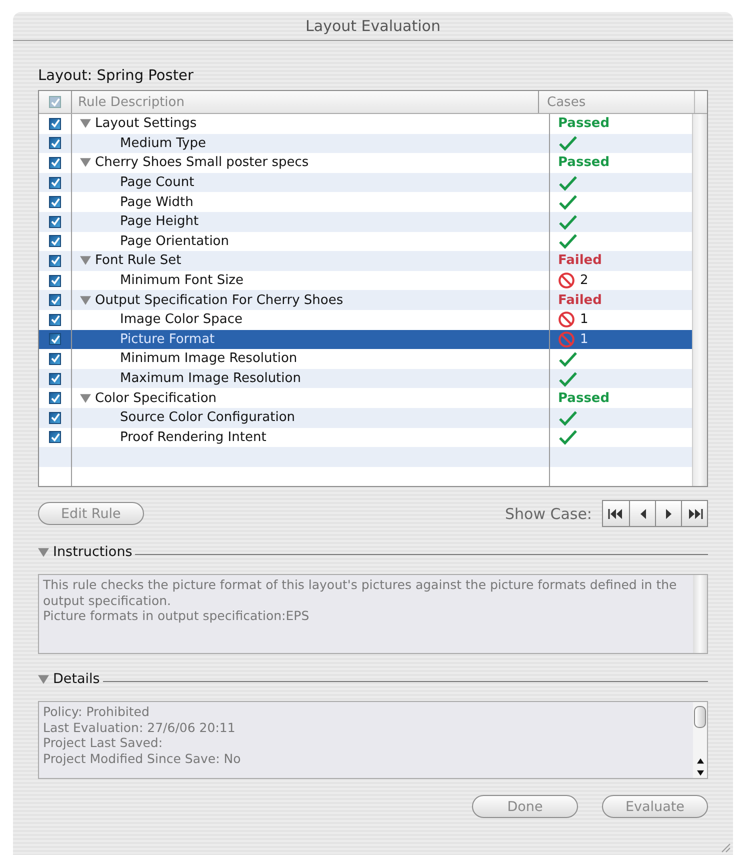  Describe the element at coordinates (365, 378) in the screenshot. I see `rule-row: Maximum Image Resolution` at that location.